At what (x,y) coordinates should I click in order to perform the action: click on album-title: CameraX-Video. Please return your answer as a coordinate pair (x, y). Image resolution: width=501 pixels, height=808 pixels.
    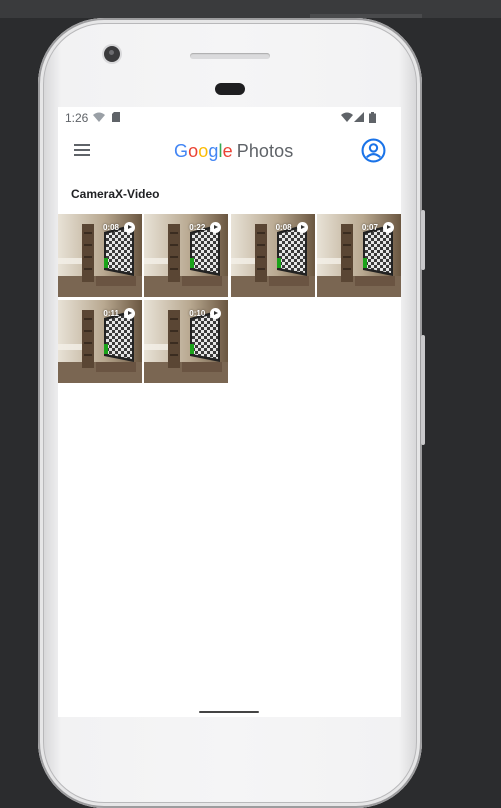
    Looking at the image, I should click on (115, 194).